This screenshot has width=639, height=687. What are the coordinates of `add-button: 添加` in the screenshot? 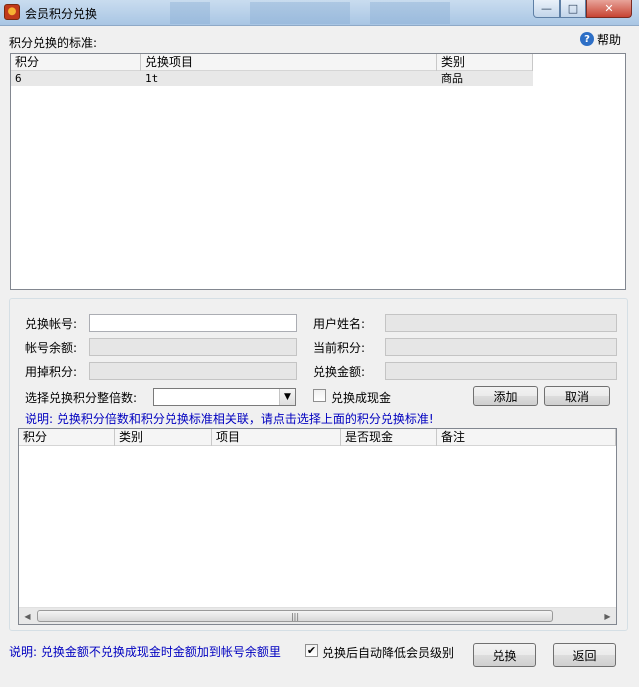 It's located at (505, 396).